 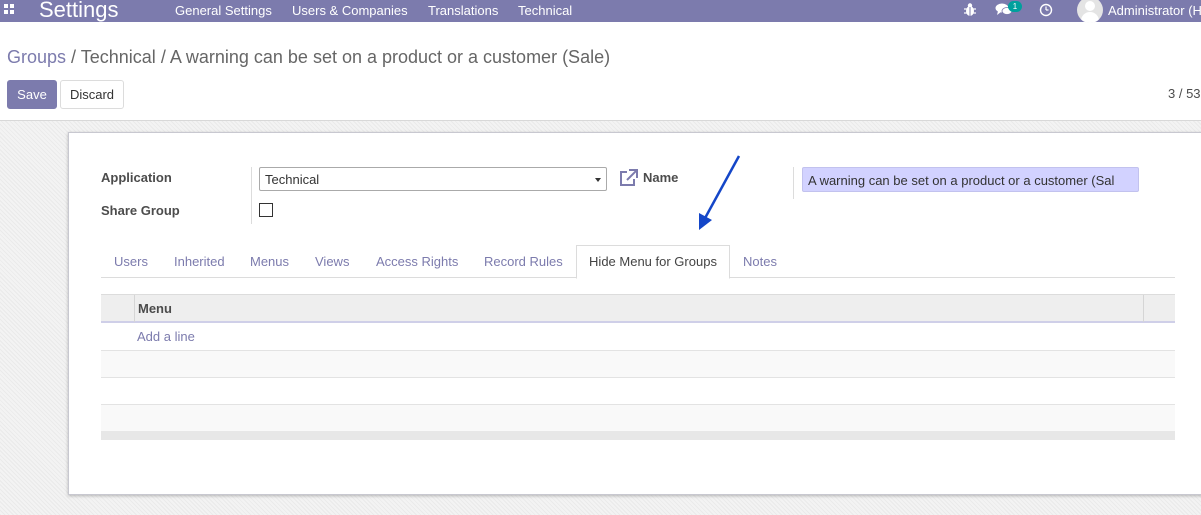 What do you see at coordinates (223, 10) in the screenshot?
I see `menu-general-settings: General Settings` at bounding box center [223, 10].